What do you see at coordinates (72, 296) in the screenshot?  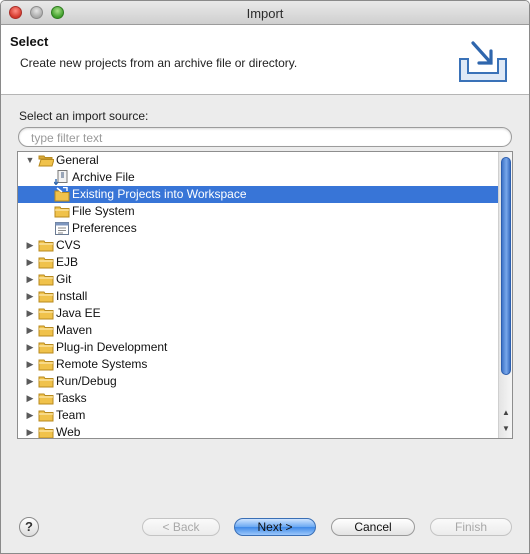 I see `tree-item-label: Install` at bounding box center [72, 296].